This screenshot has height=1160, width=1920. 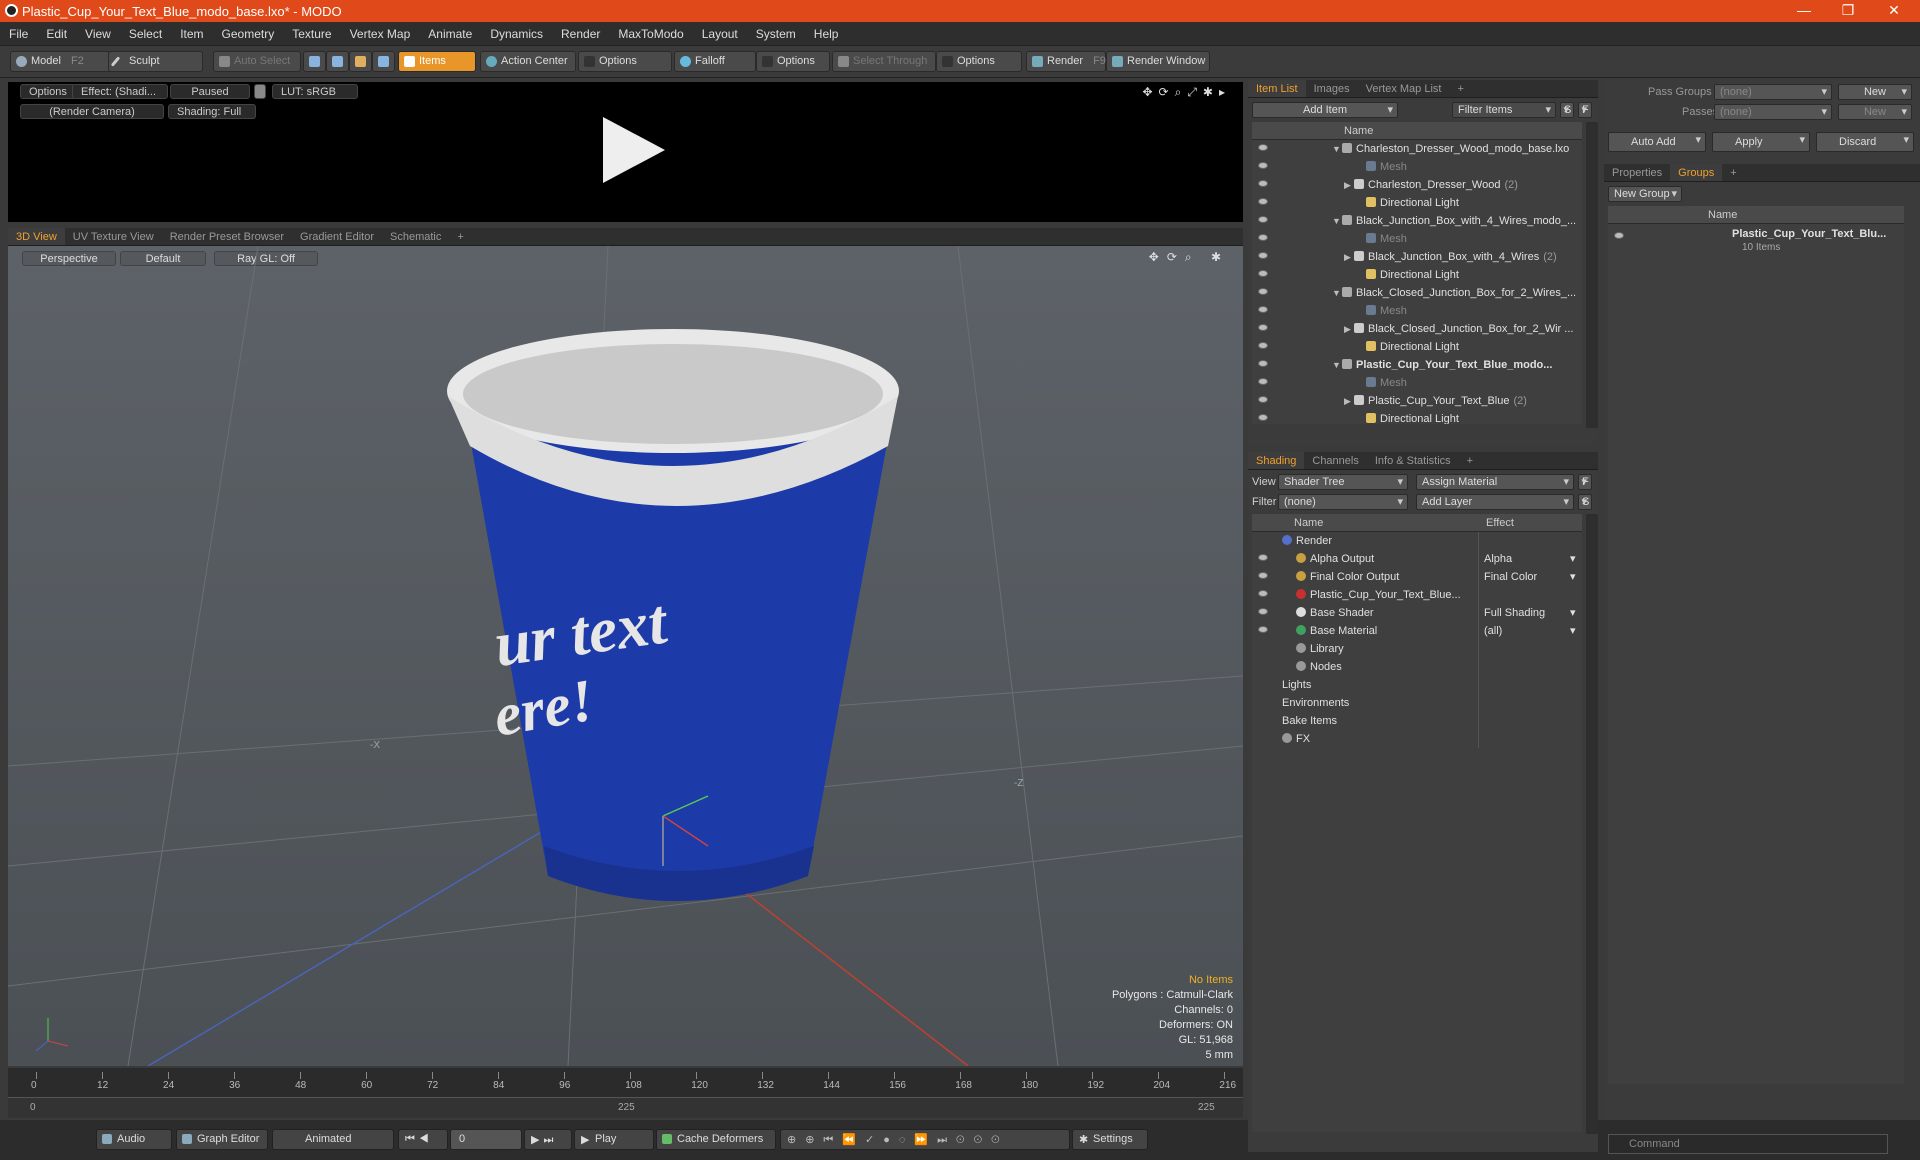 I want to click on shader-row: Lights, so click(x=1417, y=685).